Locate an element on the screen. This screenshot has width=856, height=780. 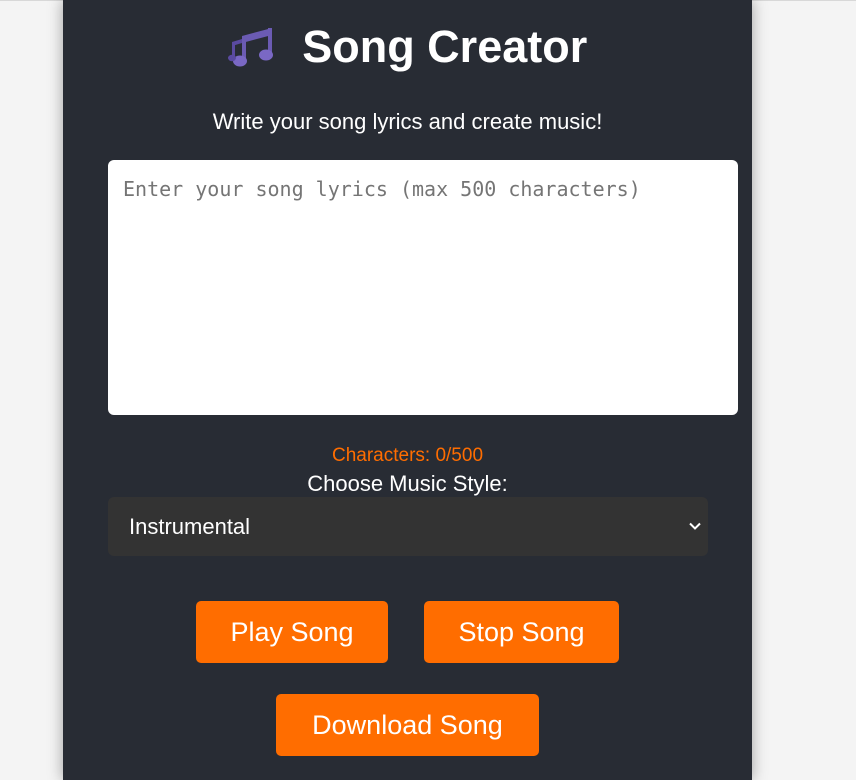
music-notes-icon is located at coordinates (252, 47).